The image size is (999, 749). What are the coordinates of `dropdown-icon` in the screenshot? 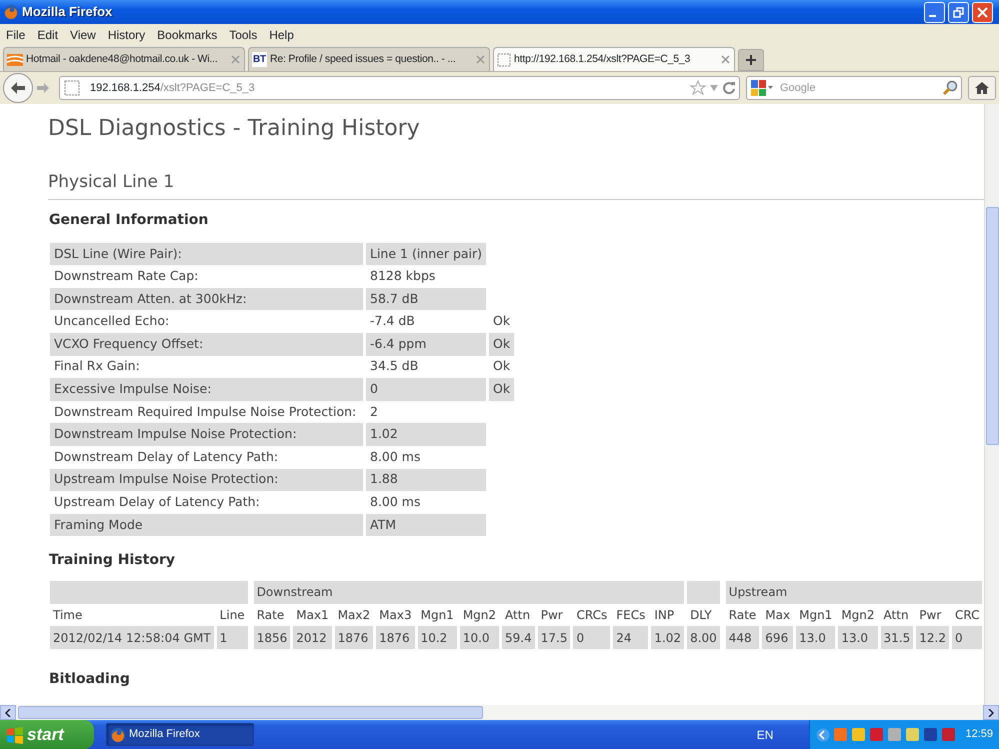 It's located at (714, 88).